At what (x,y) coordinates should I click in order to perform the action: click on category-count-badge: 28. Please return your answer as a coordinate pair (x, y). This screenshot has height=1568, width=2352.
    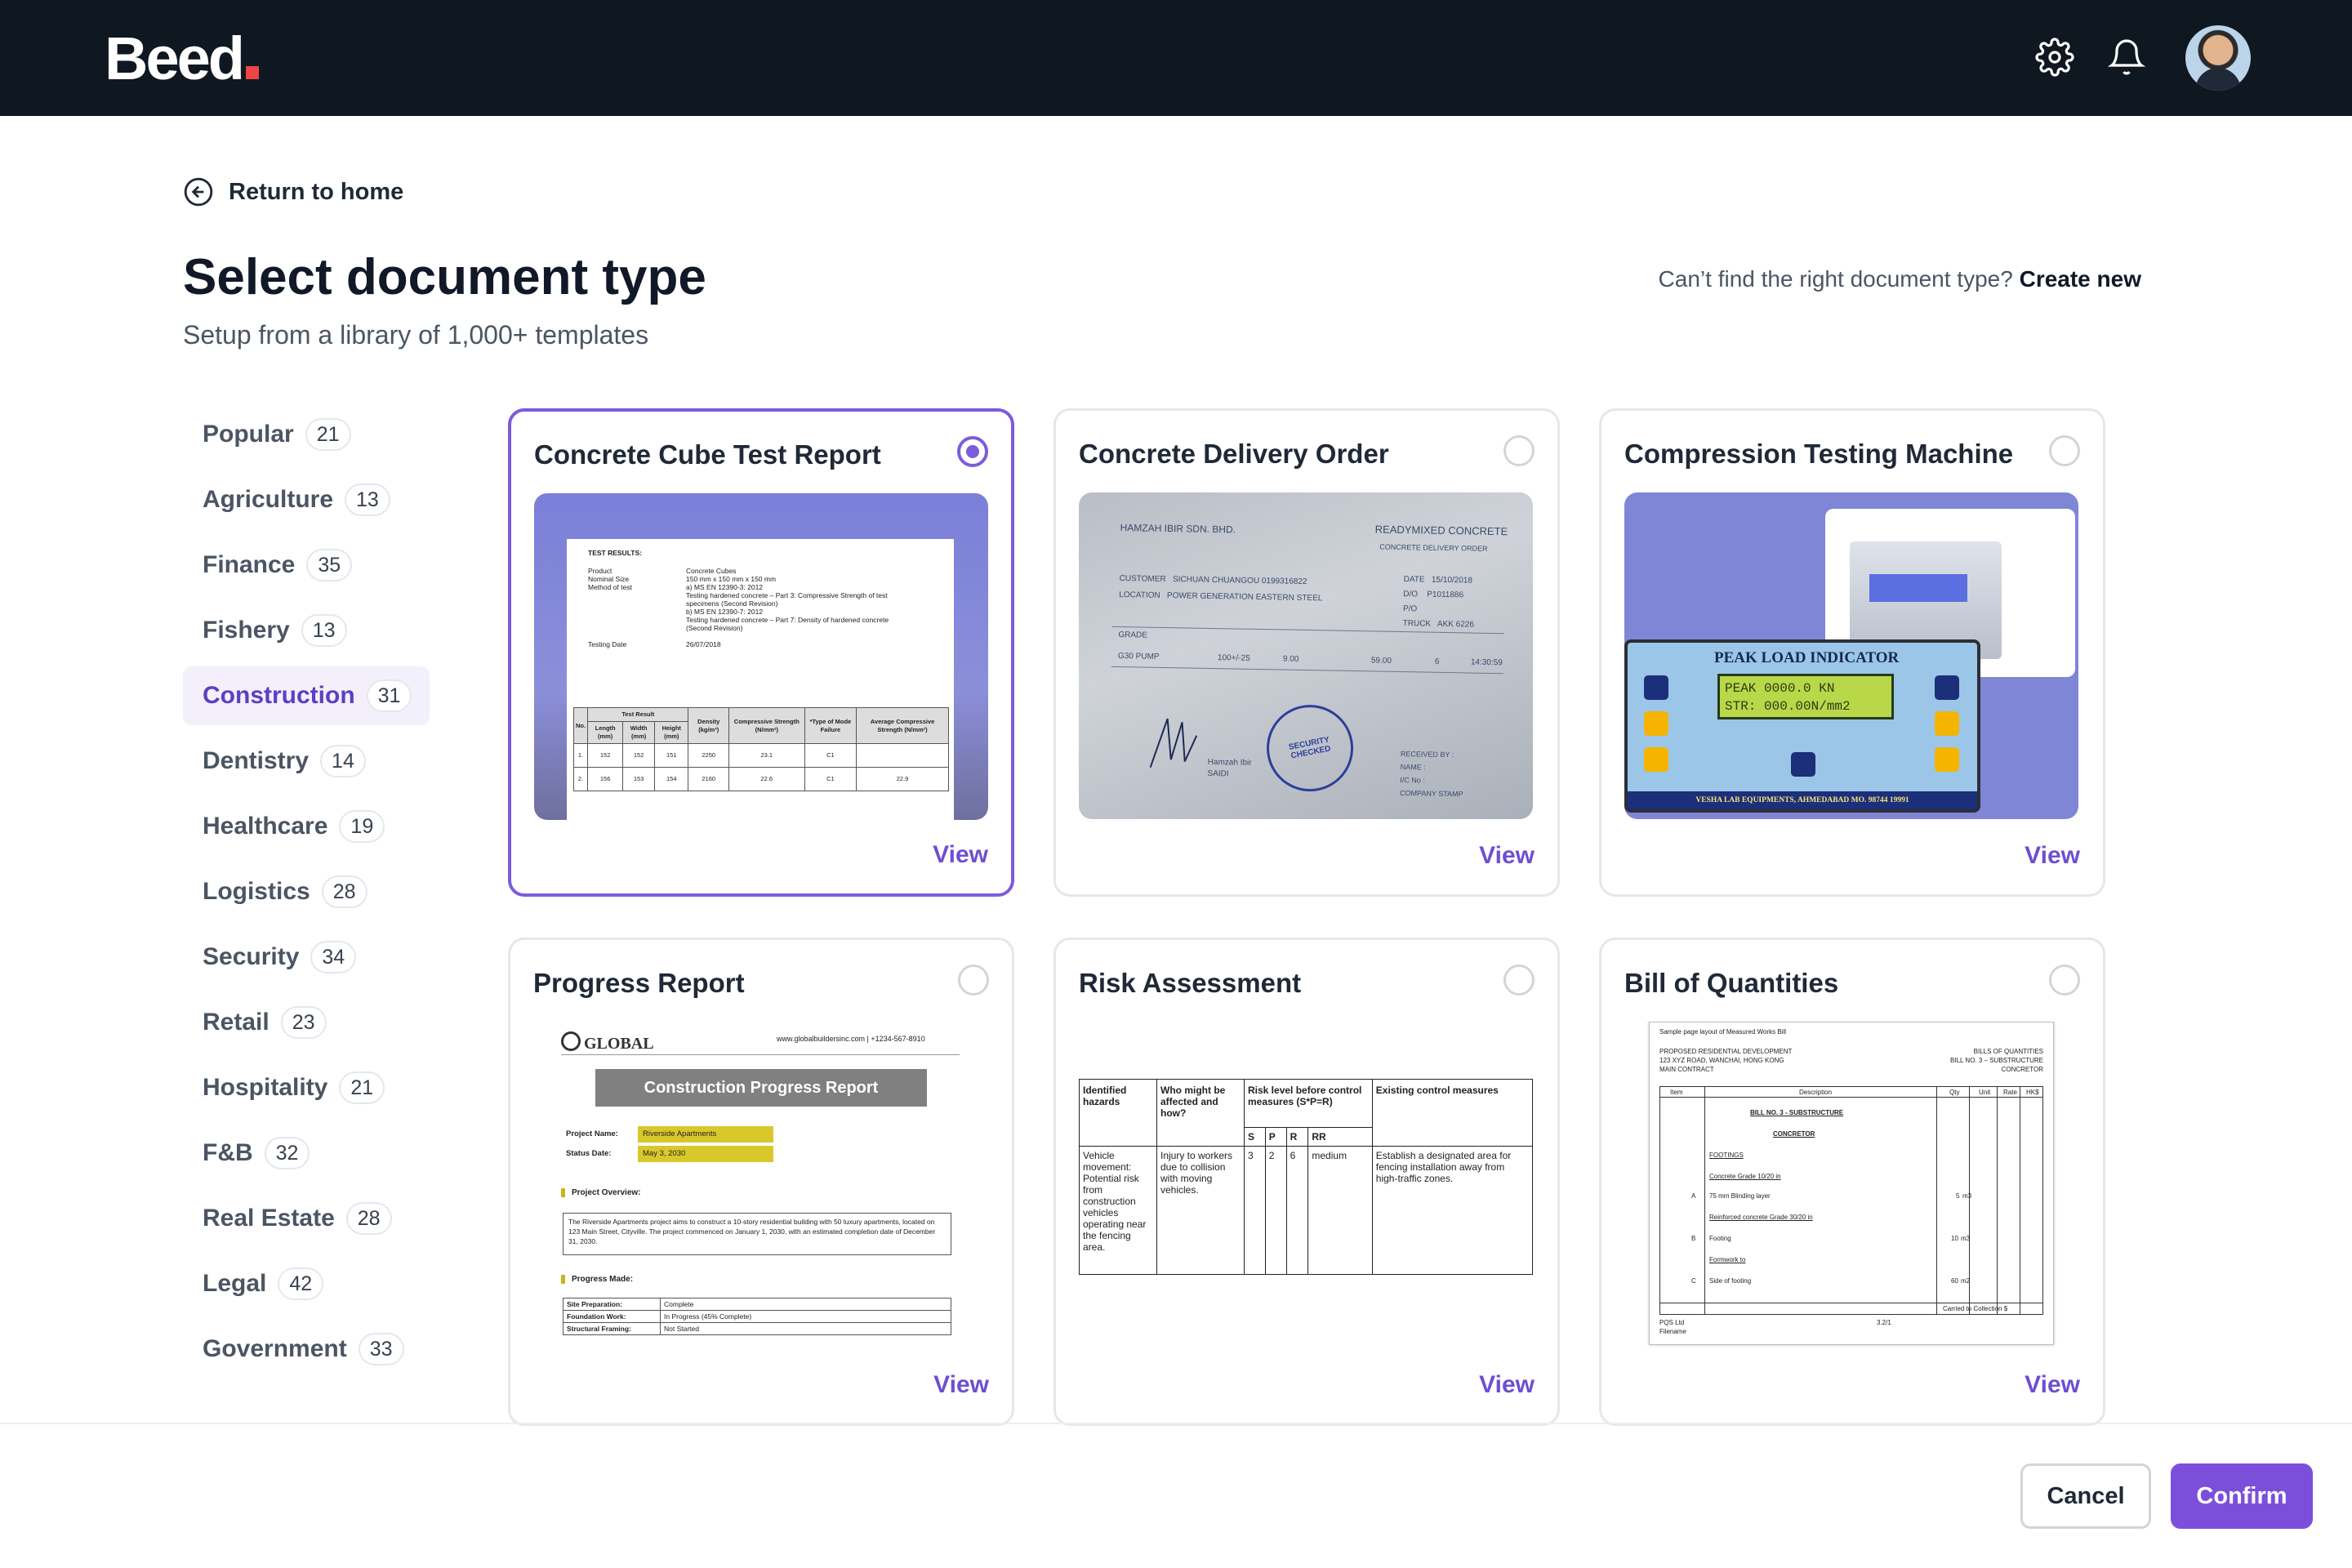
    Looking at the image, I should click on (368, 1218).